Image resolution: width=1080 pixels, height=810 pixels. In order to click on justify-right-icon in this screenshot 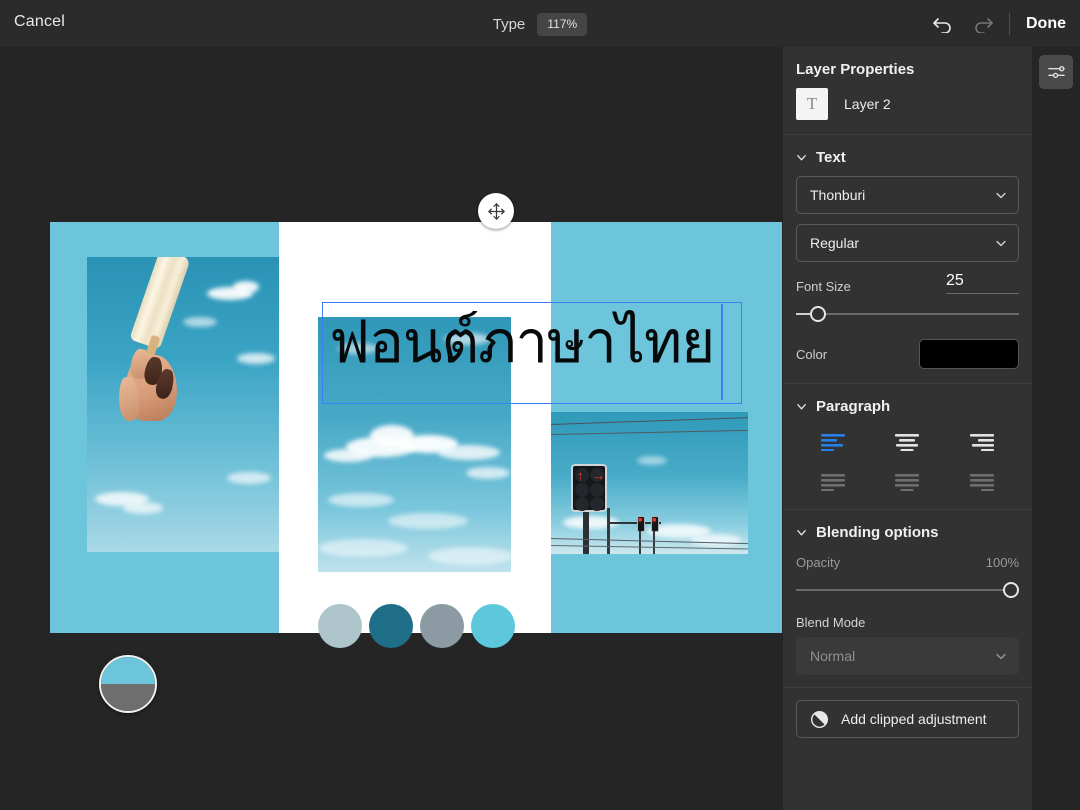, I will do `click(981, 482)`.